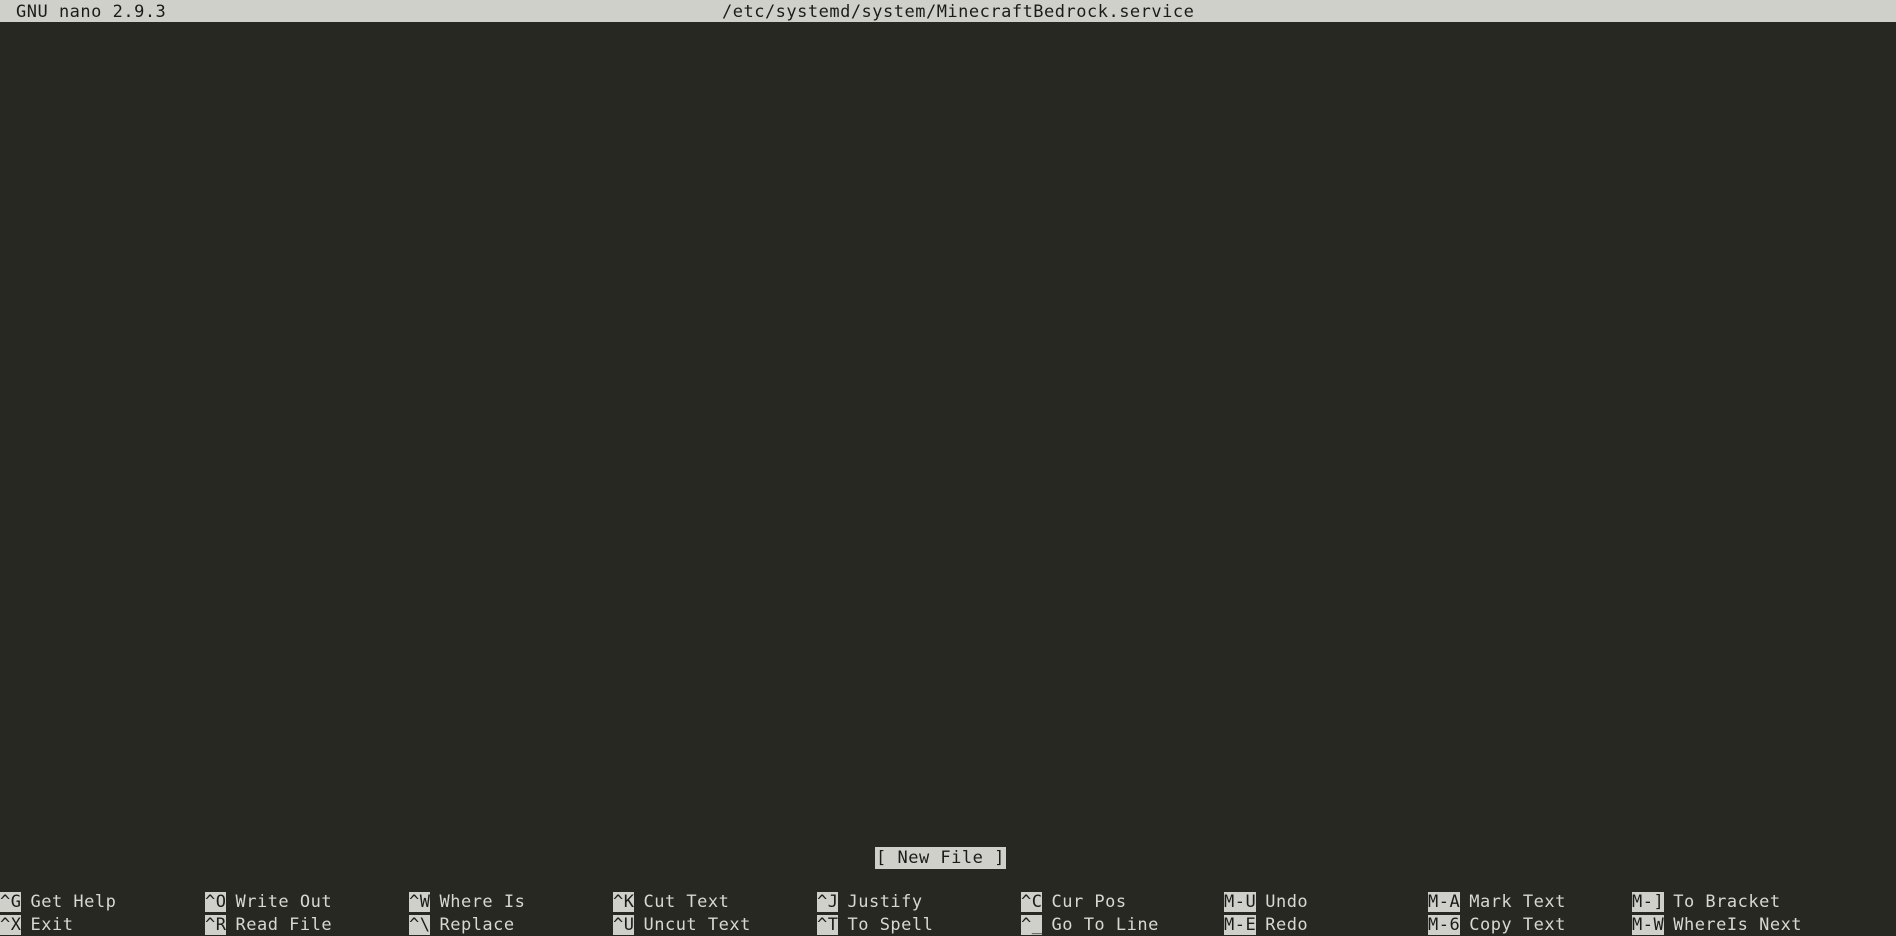 The image size is (1896, 936). Describe the element at coordinates (73, 902) in the screenshot. I see `shortcut-label: Get Help` at that location.